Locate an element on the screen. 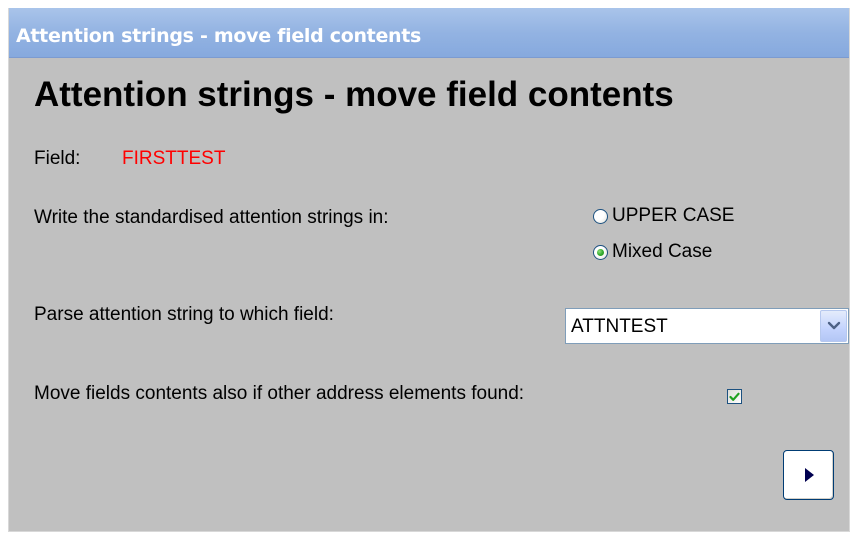  next-button is located at coordinates (808, 475).